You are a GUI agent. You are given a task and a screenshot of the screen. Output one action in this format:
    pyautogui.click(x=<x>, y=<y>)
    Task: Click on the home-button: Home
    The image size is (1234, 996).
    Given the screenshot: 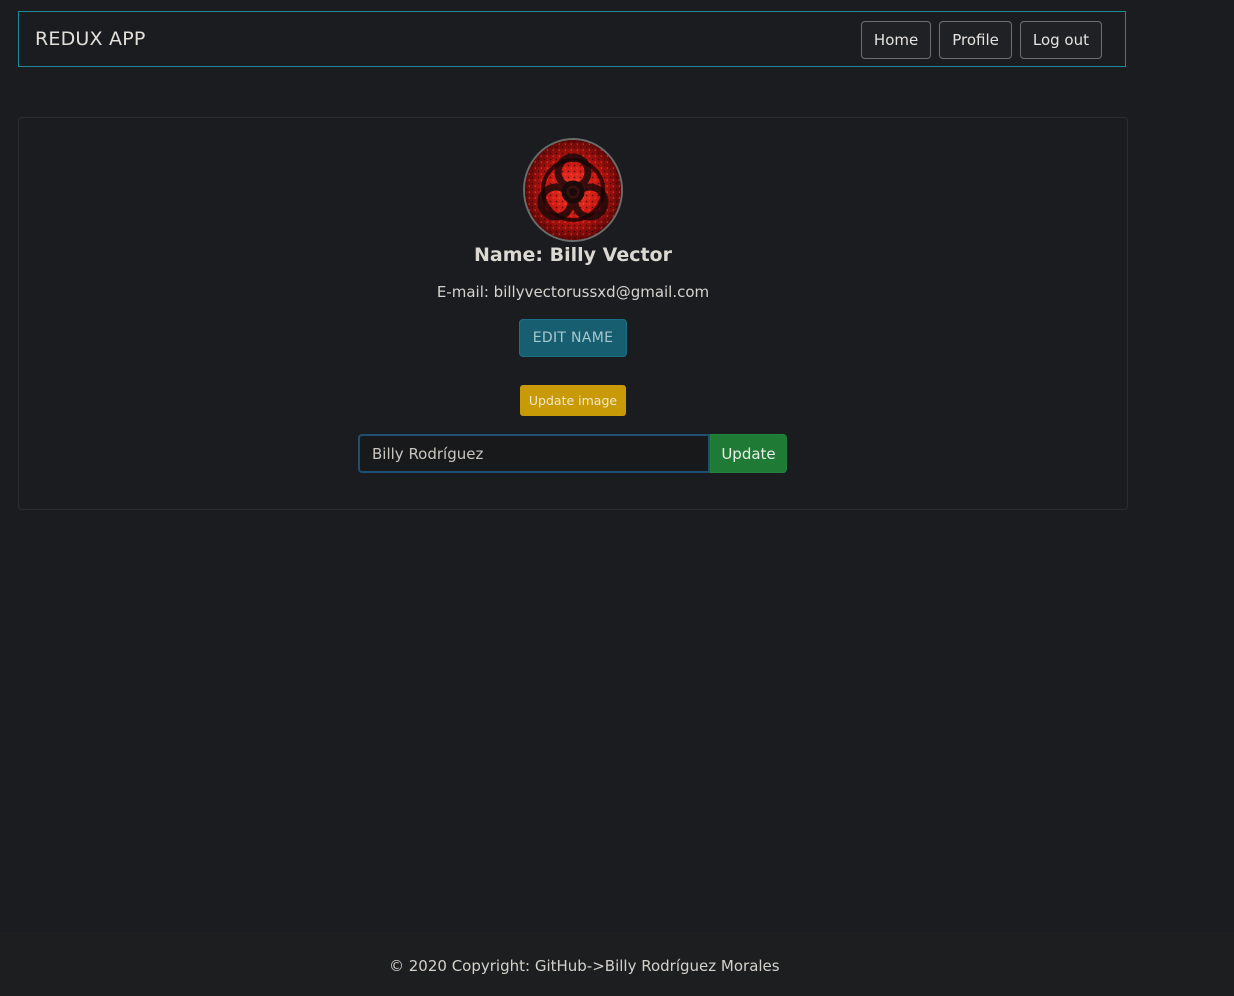 What is the action you would take?
    pyautogui.click(x=896, y=40)
    